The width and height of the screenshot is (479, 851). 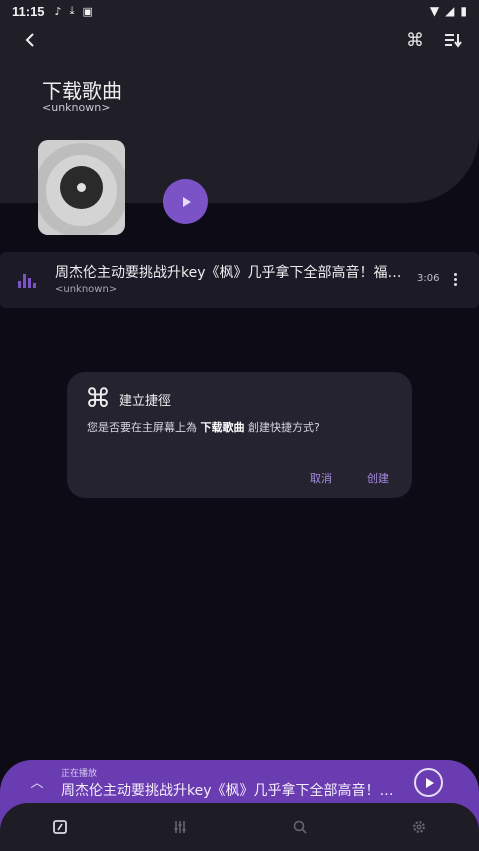 What do you see at coordinates (79, 774) in the screenshot?
I see `now-playing-label: 正在播放` at bounding box center [79, 774].